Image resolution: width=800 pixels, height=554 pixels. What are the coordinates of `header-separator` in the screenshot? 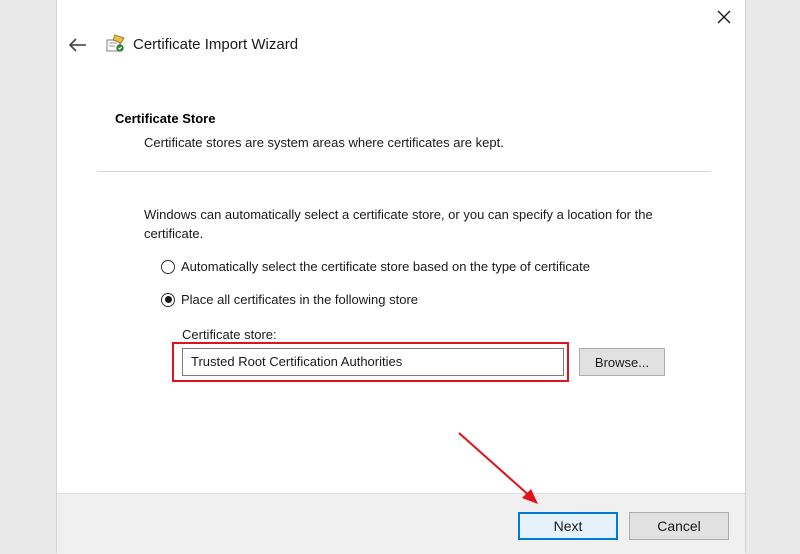 It's located at (404, 171).